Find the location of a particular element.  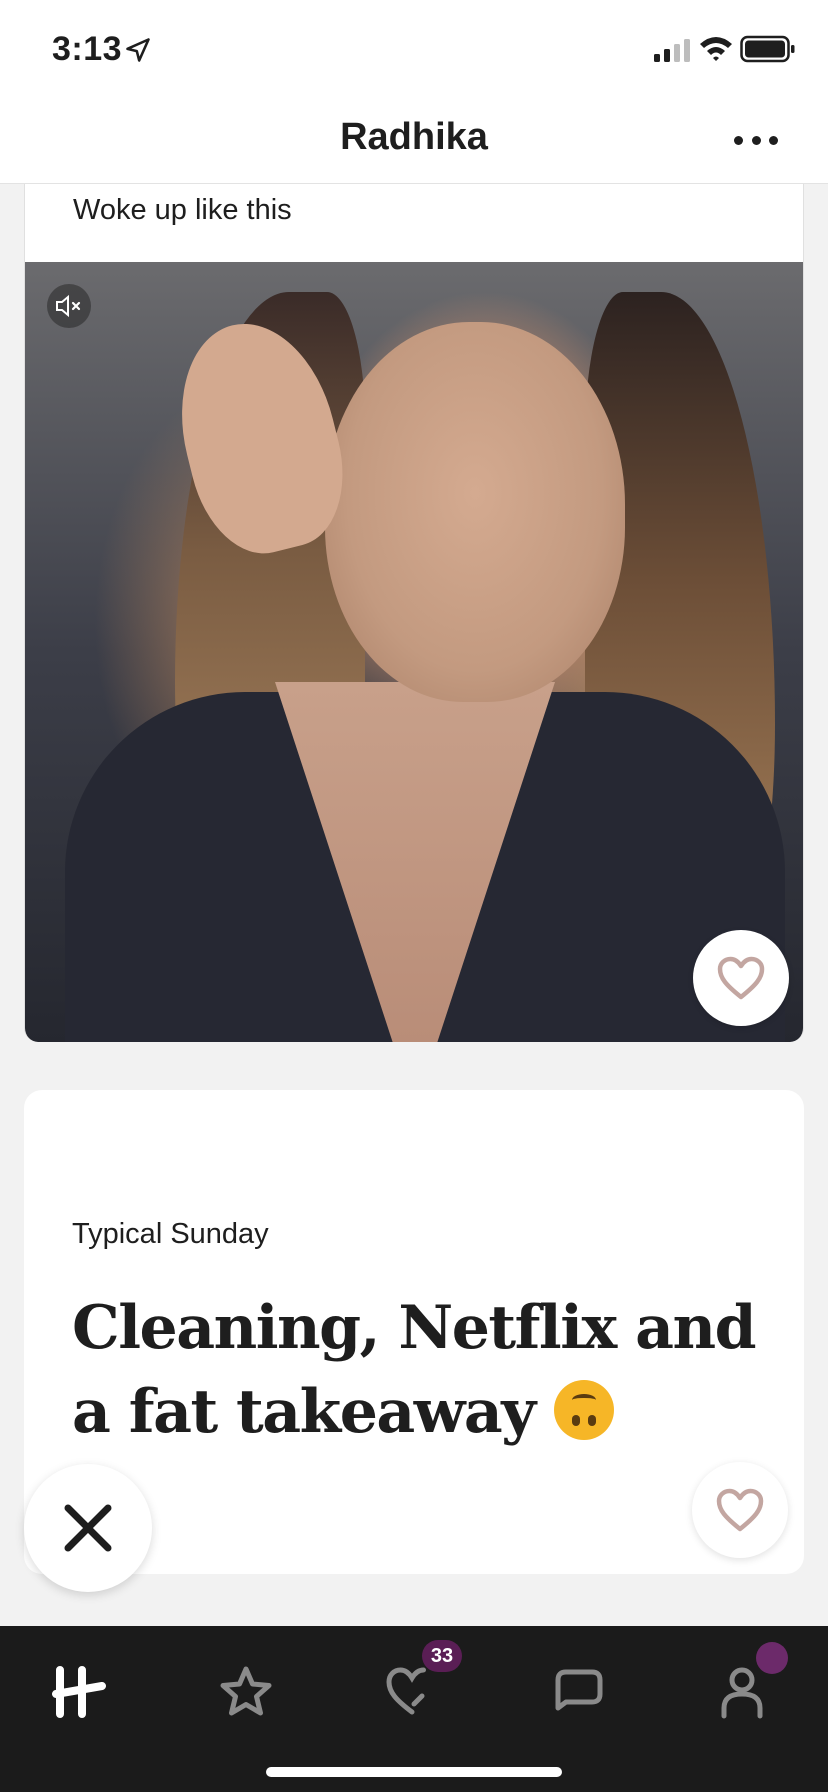

photo-caption: Woke up like this is located at coordinates (182, 210).